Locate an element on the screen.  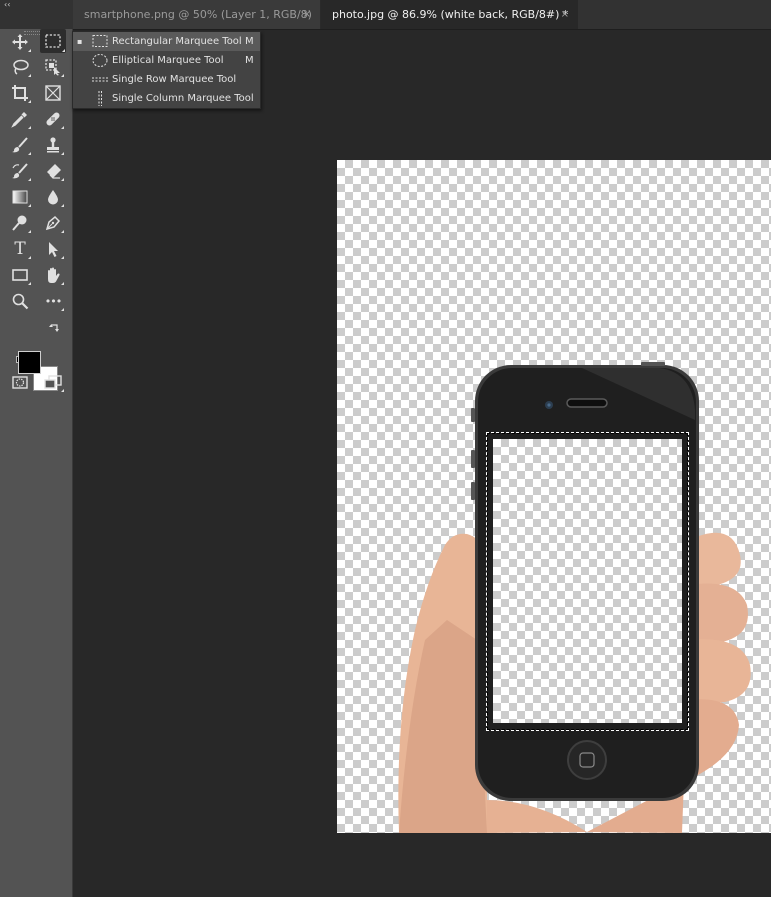
eyedropper-icon is located at coordinates (19, 120).